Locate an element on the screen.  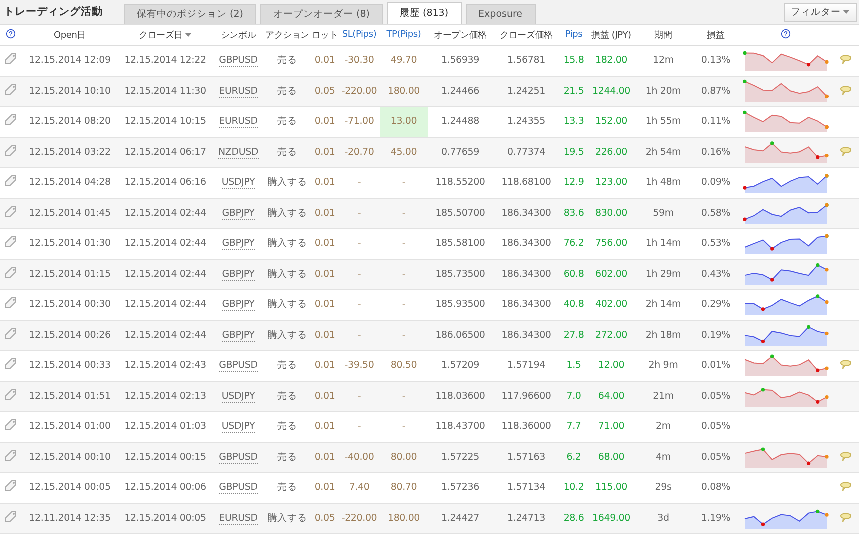
tab: 保有中のポジション (2) is located at coordinates (190, 14).